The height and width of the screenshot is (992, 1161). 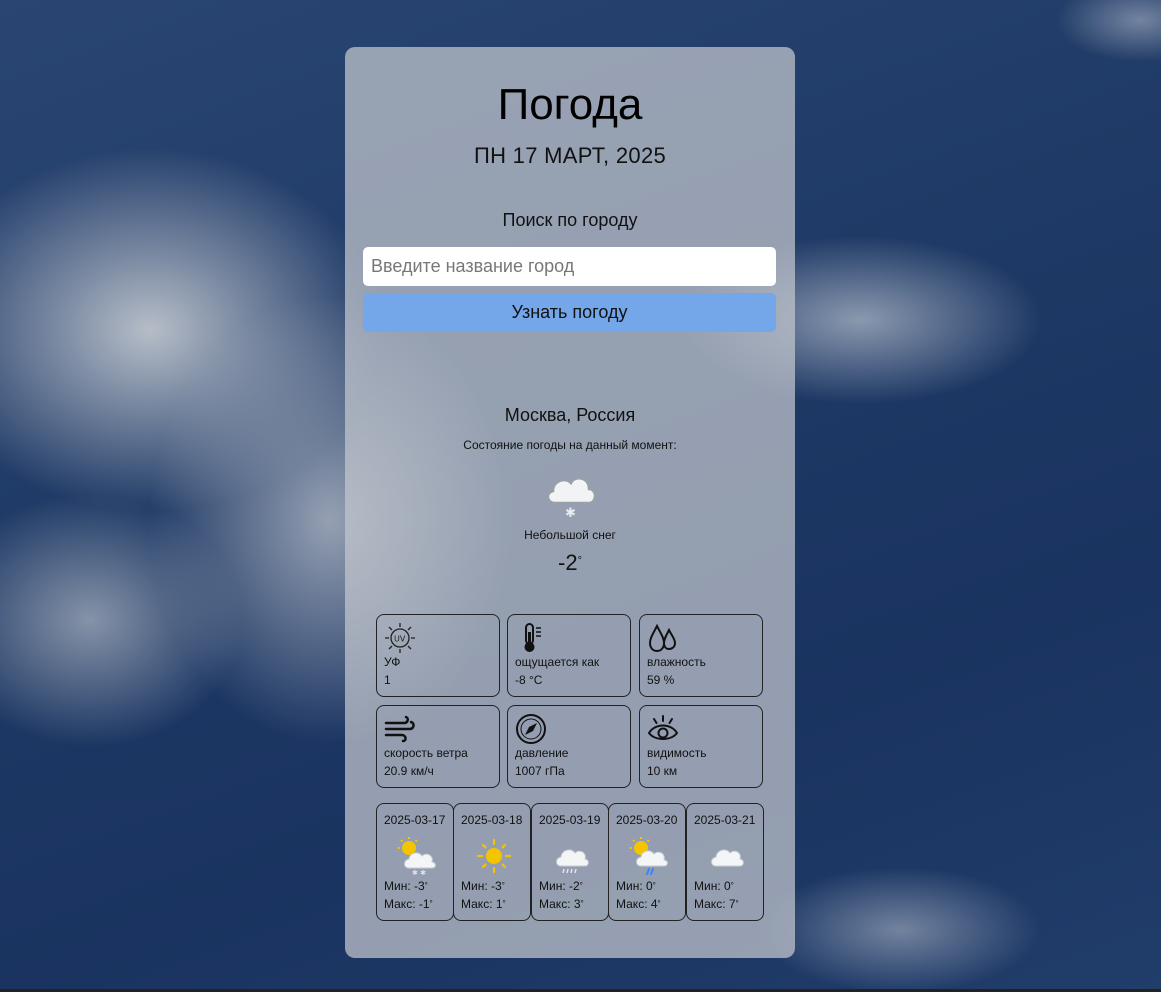 What do you see at coordinates (392, 662) in the screenshot?
I see `detail-label: УФ` at bounding box center [392, 662].